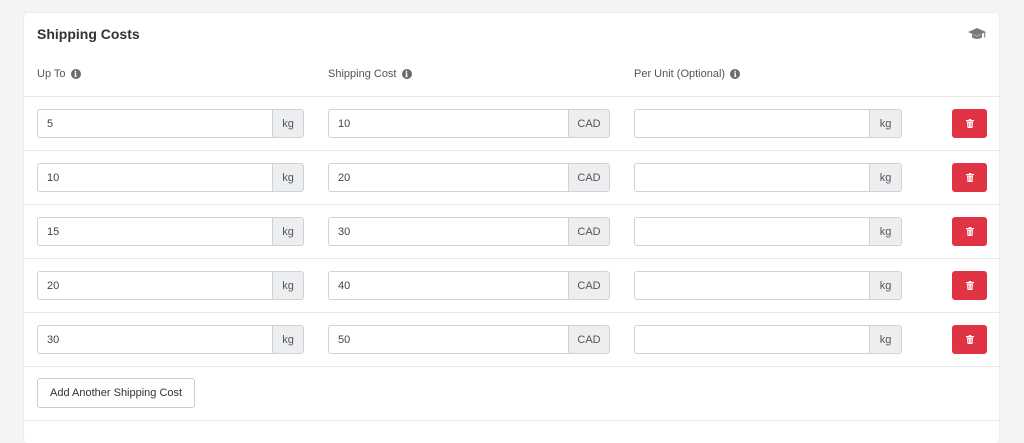  What do you see at coordinates (116, 393) in the screenshot?
I see `add-shipping-cost-button: Add Another Shipping Cost` at bounding box center [116, 393].